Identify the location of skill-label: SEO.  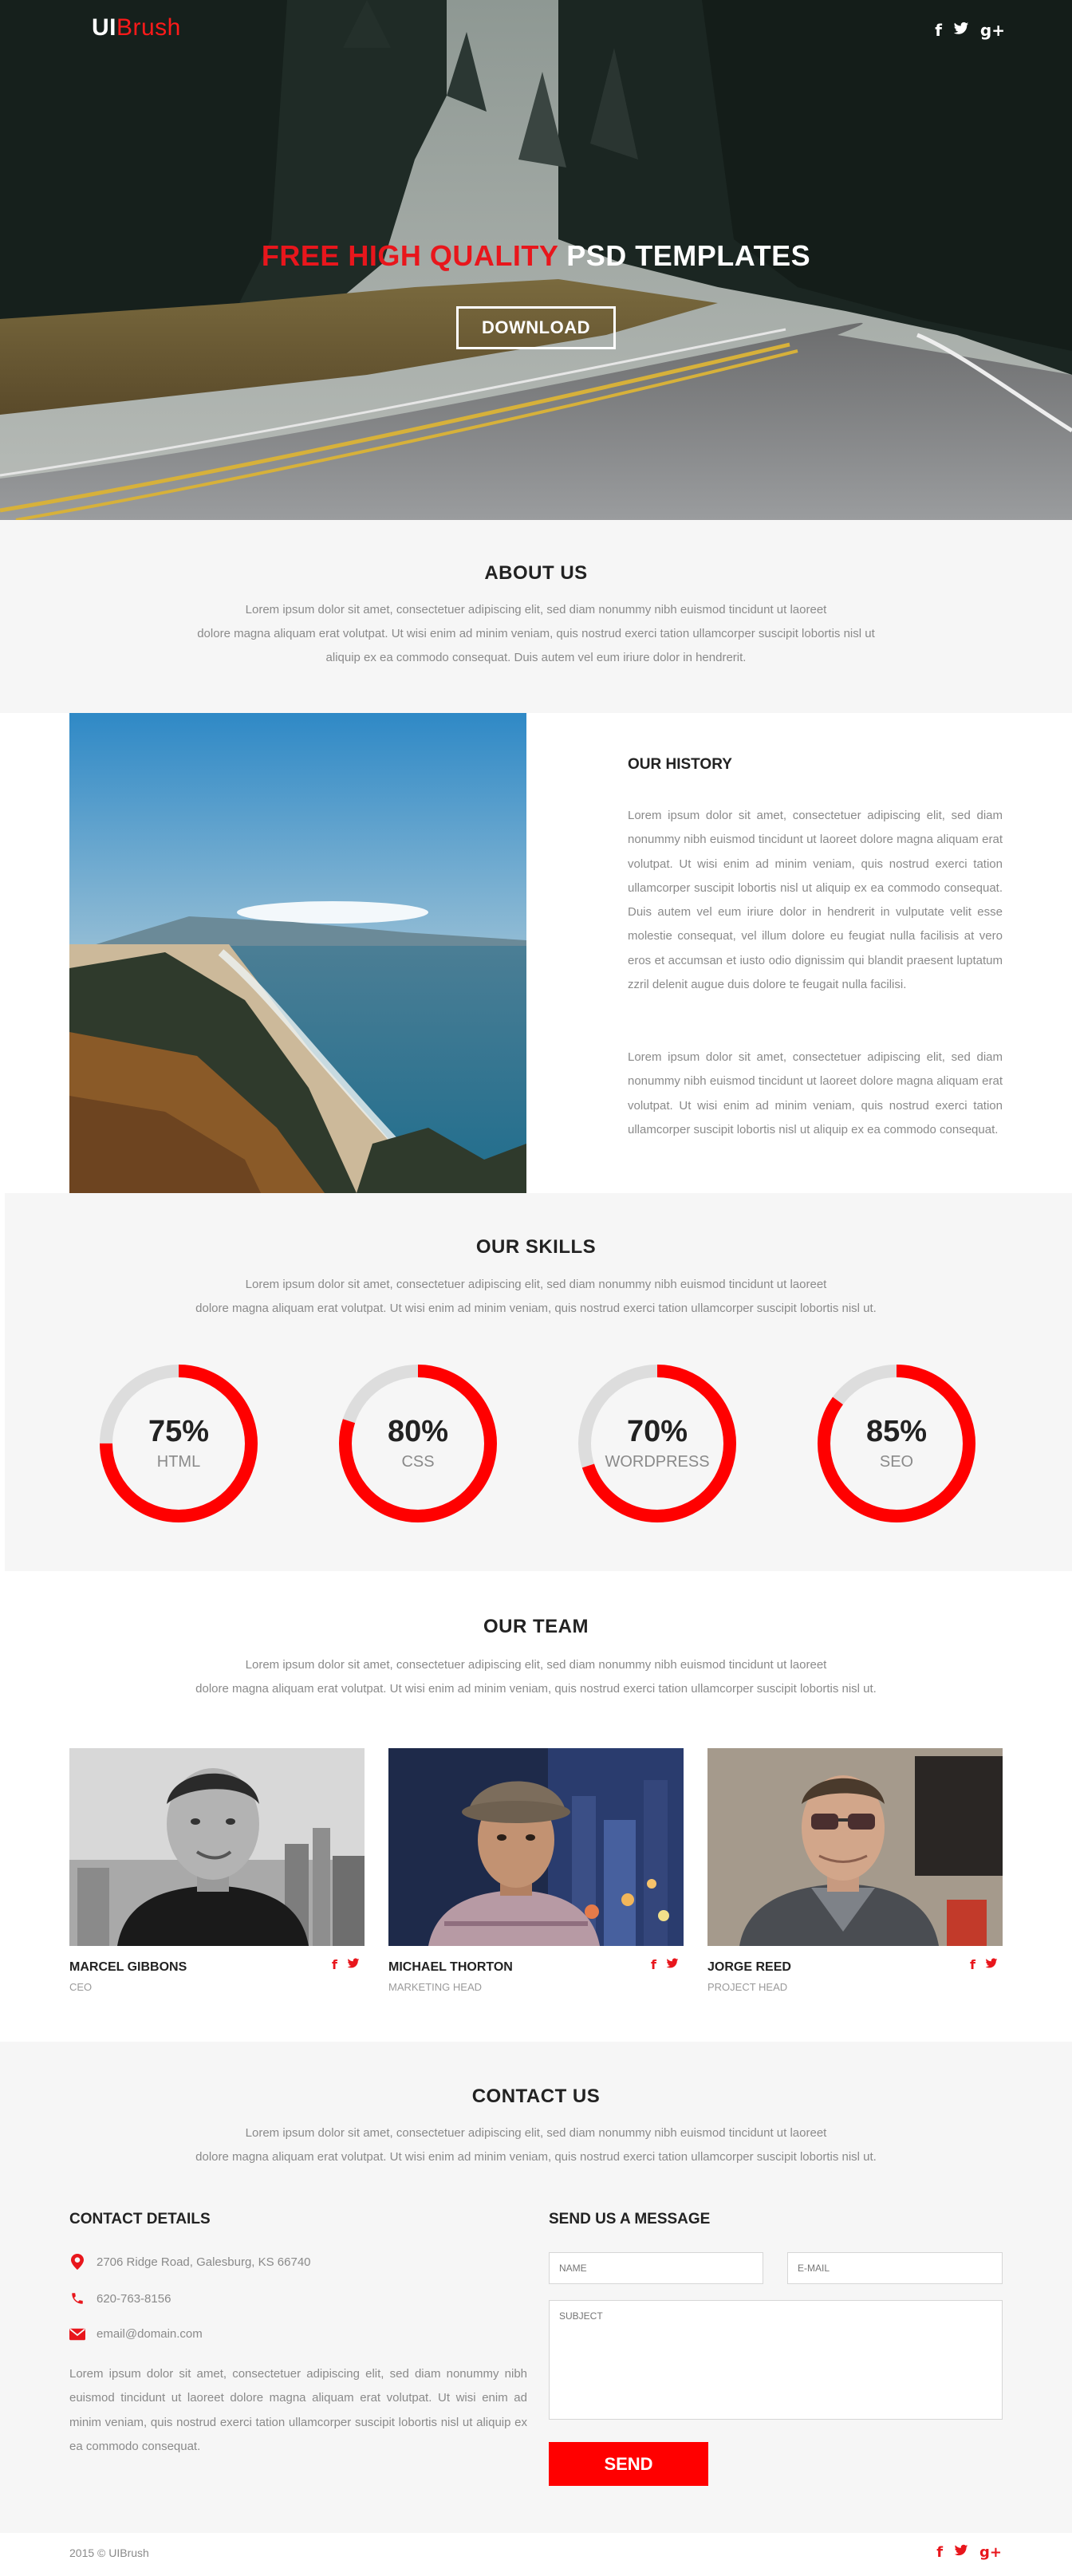
(897, 1462).